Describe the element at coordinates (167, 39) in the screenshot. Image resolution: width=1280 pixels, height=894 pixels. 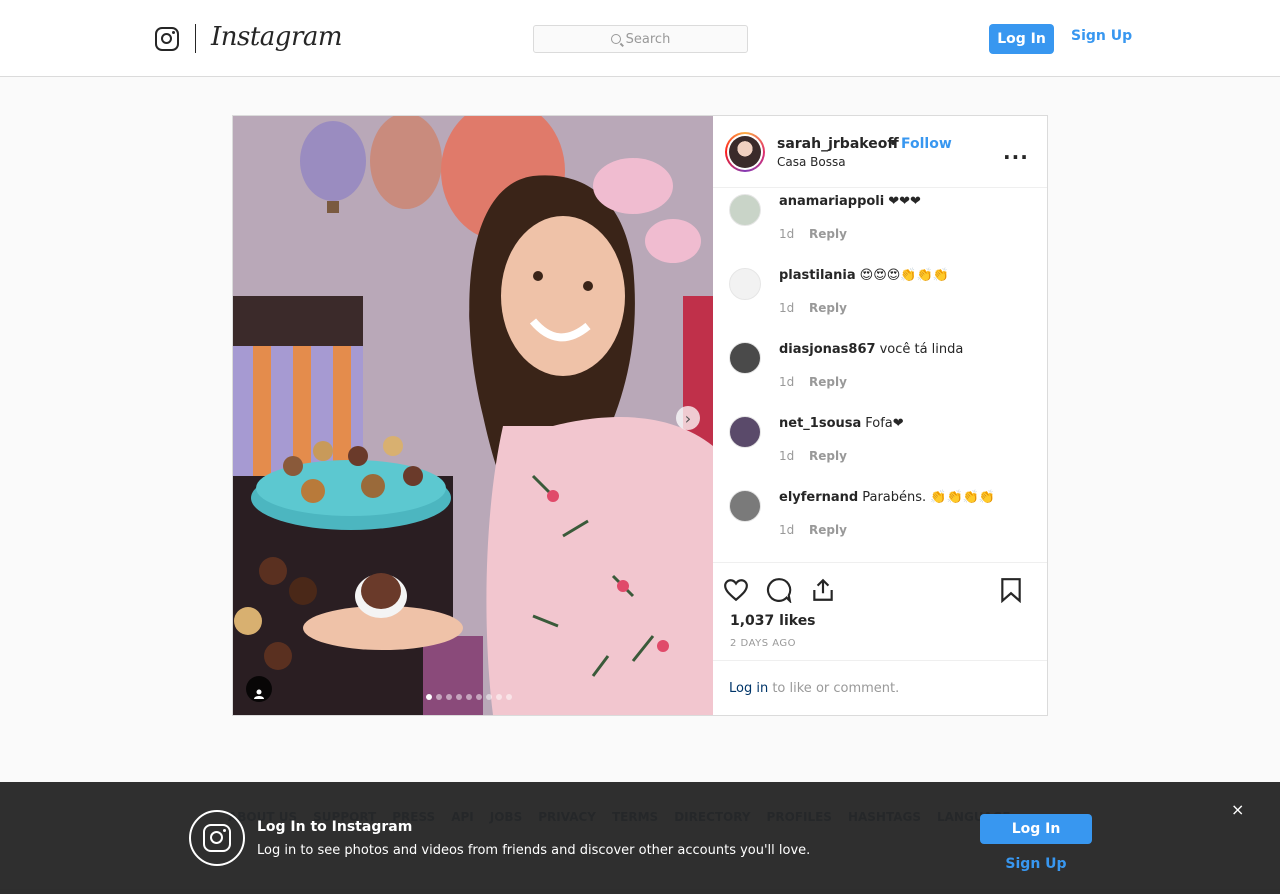
I see `instagram-camera-icon` at that location.